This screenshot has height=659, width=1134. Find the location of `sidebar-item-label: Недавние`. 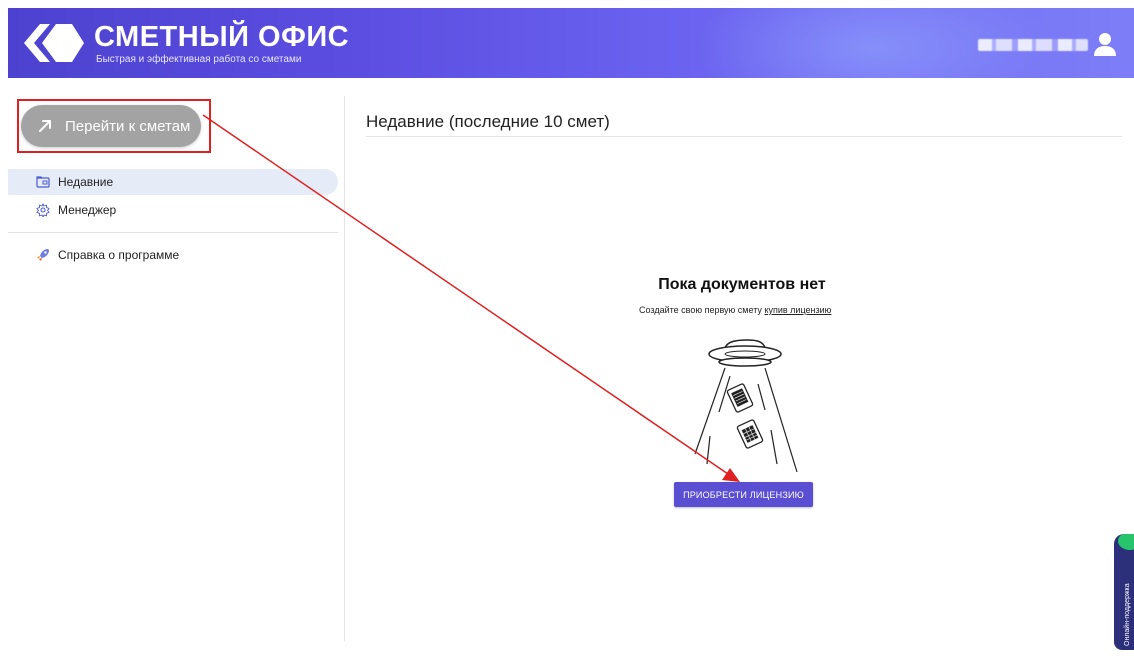

sidebar-item-label: Недавние is located at coordinates (86, 182).